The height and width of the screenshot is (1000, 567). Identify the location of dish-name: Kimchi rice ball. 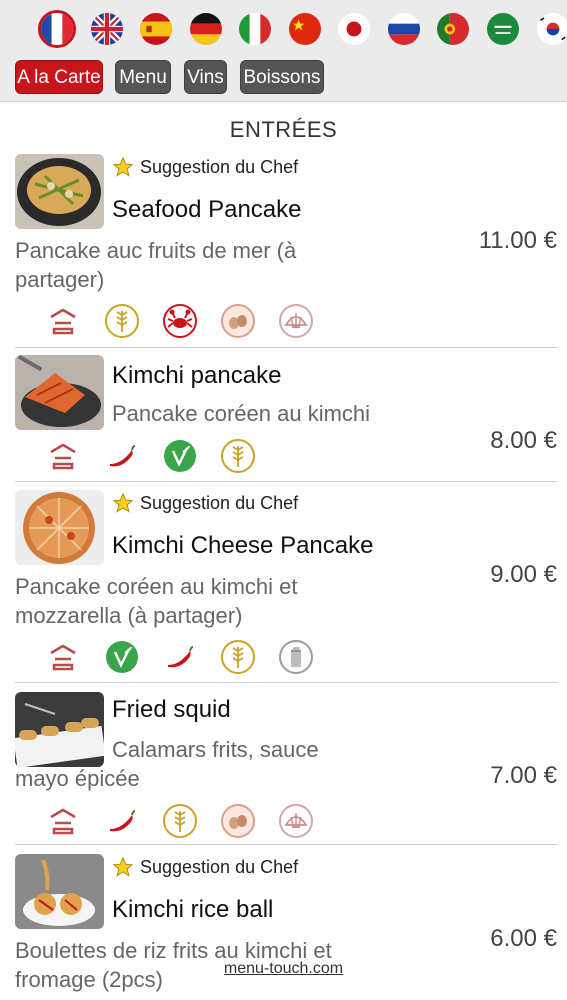
(193, 909).